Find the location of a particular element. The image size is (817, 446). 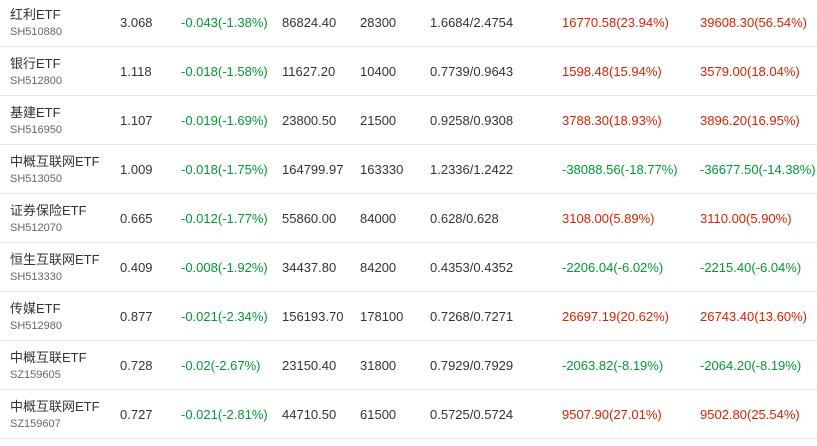

fund-name-cell: 银行ETF SH512800 is located at coordinates (36, 71).